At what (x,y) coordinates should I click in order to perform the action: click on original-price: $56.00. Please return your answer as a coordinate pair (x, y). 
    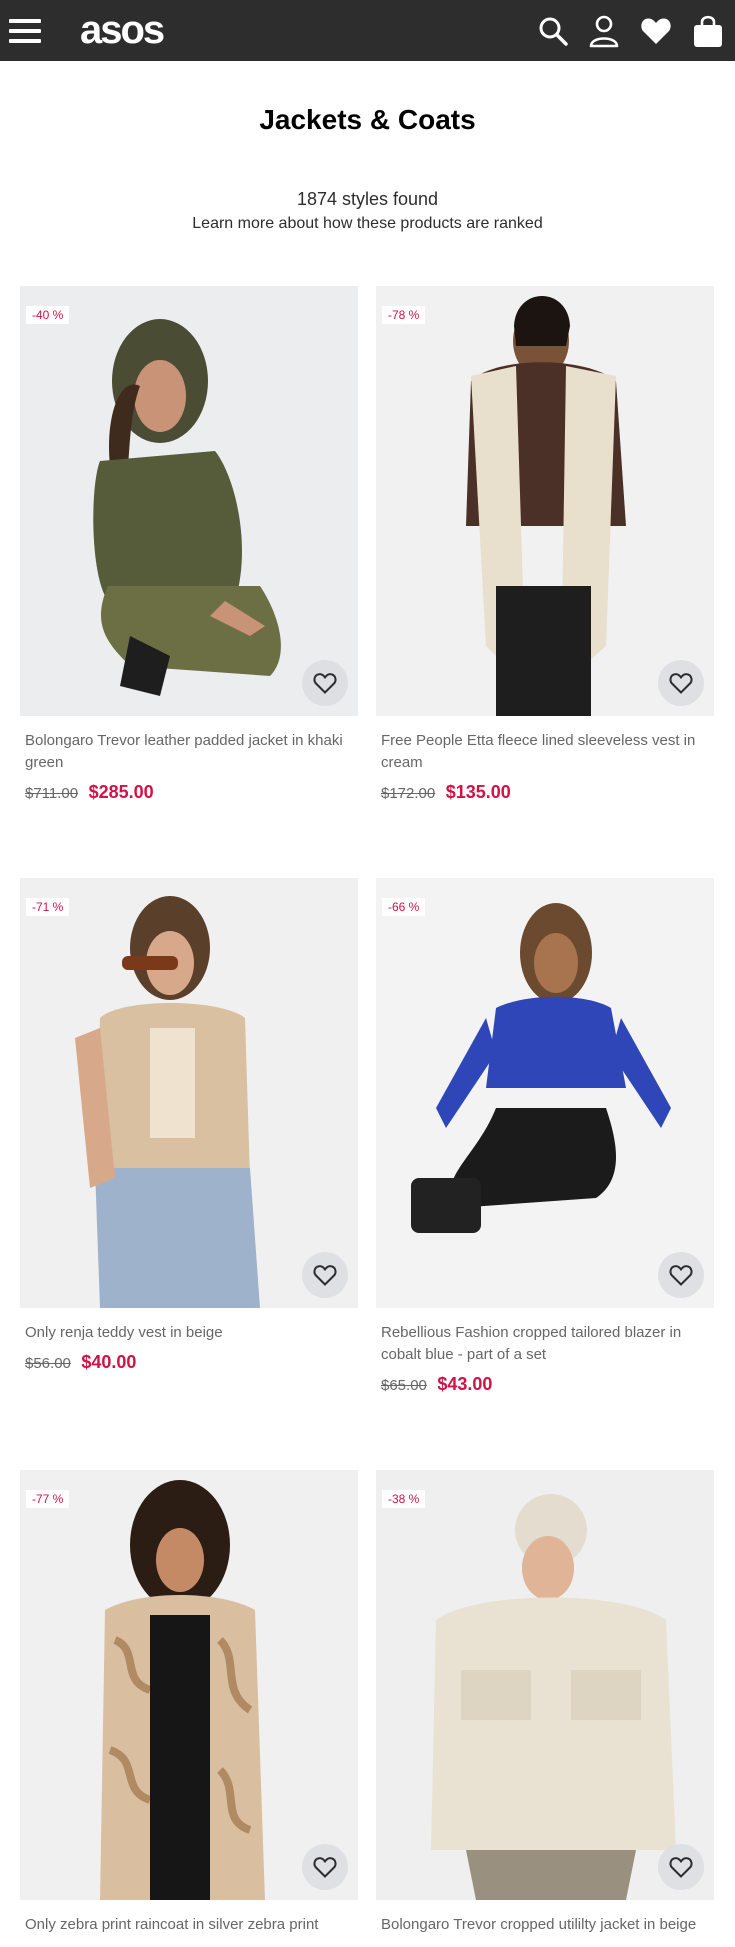
    Looking at the image, I should click on (48, 1363).